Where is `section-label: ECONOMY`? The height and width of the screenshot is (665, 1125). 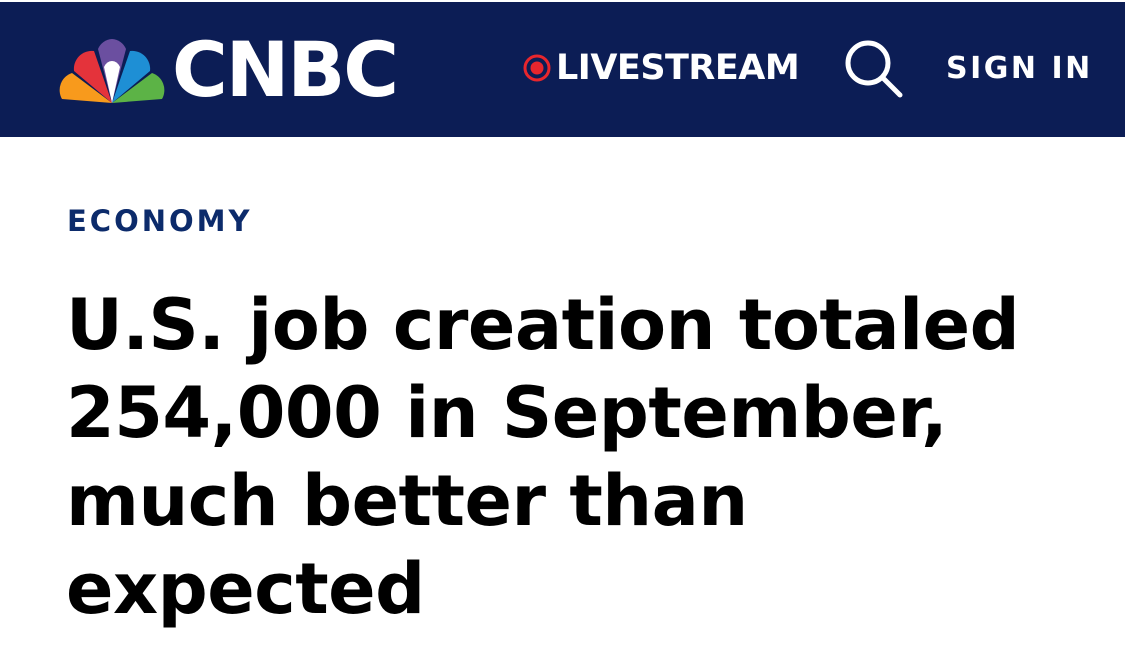
section-label: ECONOMY is located at coordinates (160, 221).